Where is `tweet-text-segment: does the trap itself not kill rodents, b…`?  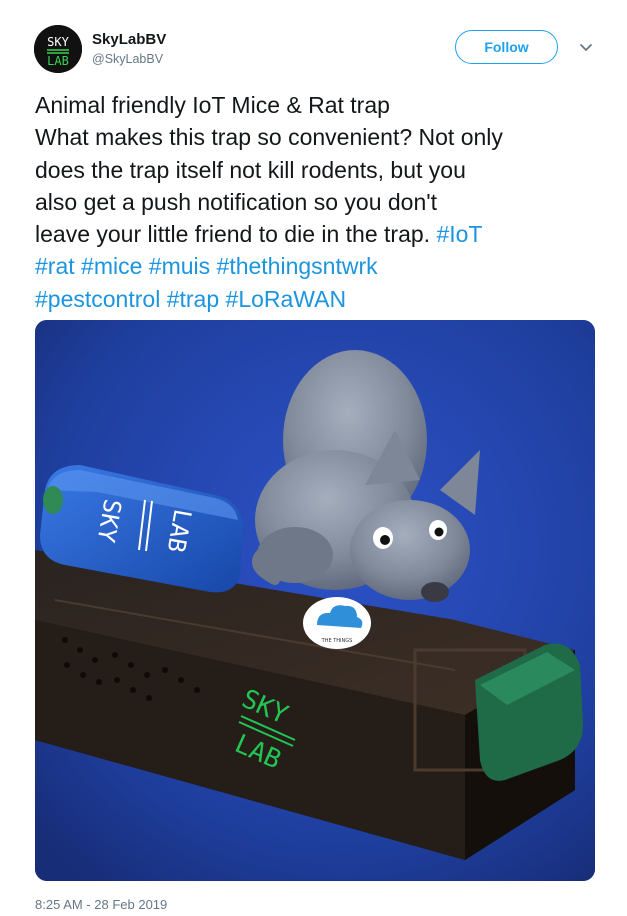
tweet-text-segment: does the trap itself not kill rodents, b… is located at coordinates (250, 169).